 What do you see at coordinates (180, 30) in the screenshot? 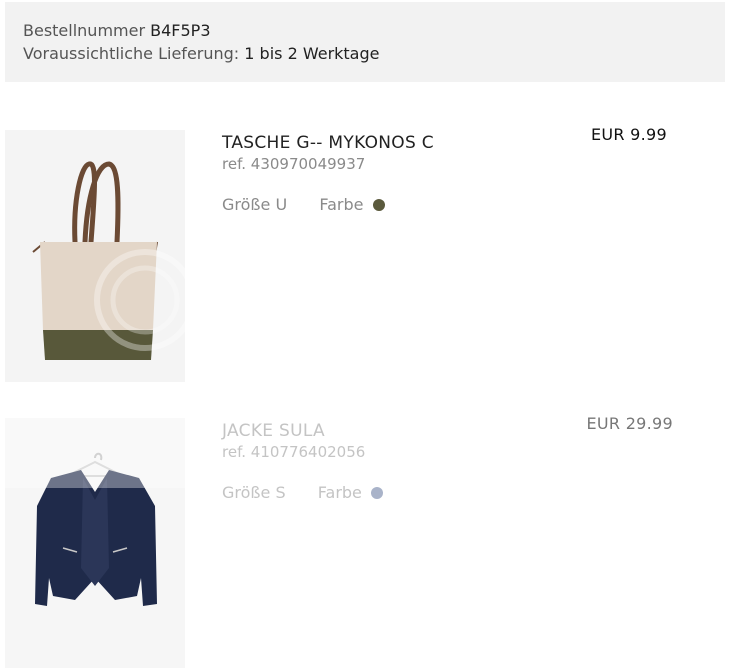
I see `order-number-value: B4F5P3` at bounding box center [180, 30].